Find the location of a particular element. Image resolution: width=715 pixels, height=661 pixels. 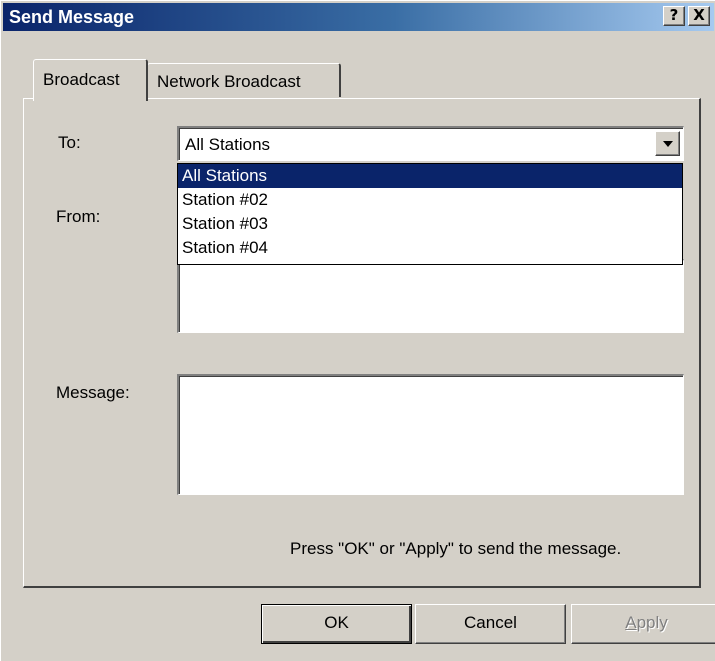

cancel-button: Cancel is located at coordinates (490, 624).